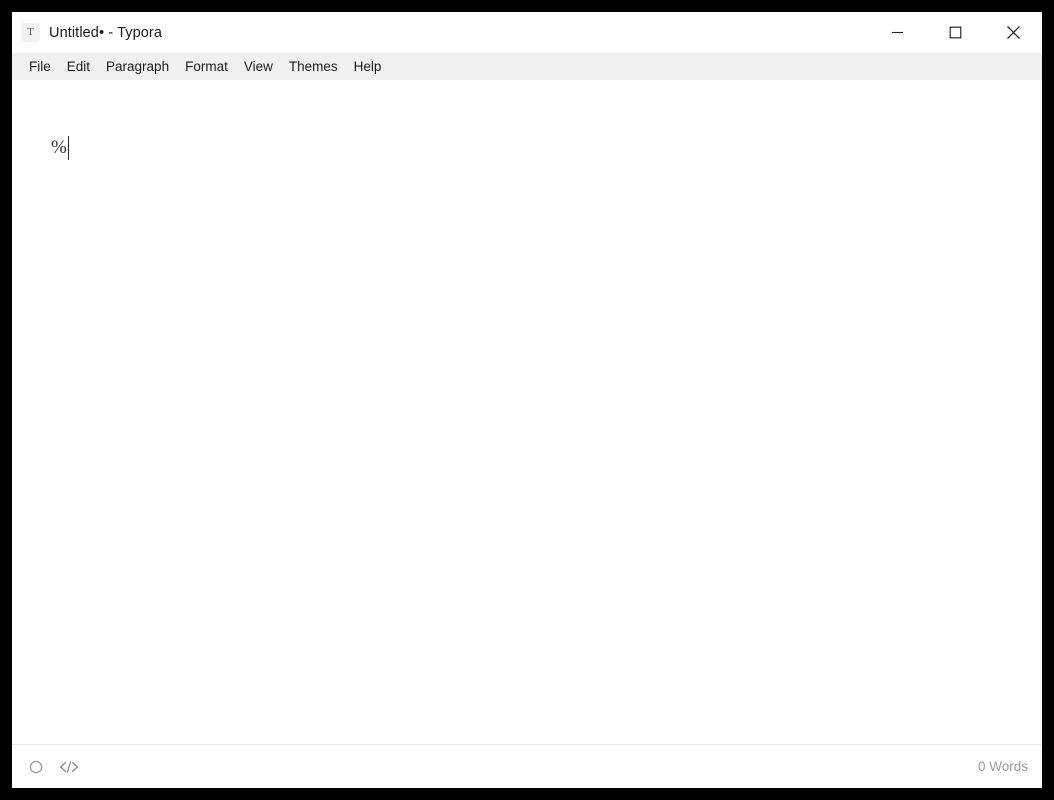 The height and width of the screenshot is (800, 1054). I want to click on word-count-label: 0 Words, so click(1003, 766).